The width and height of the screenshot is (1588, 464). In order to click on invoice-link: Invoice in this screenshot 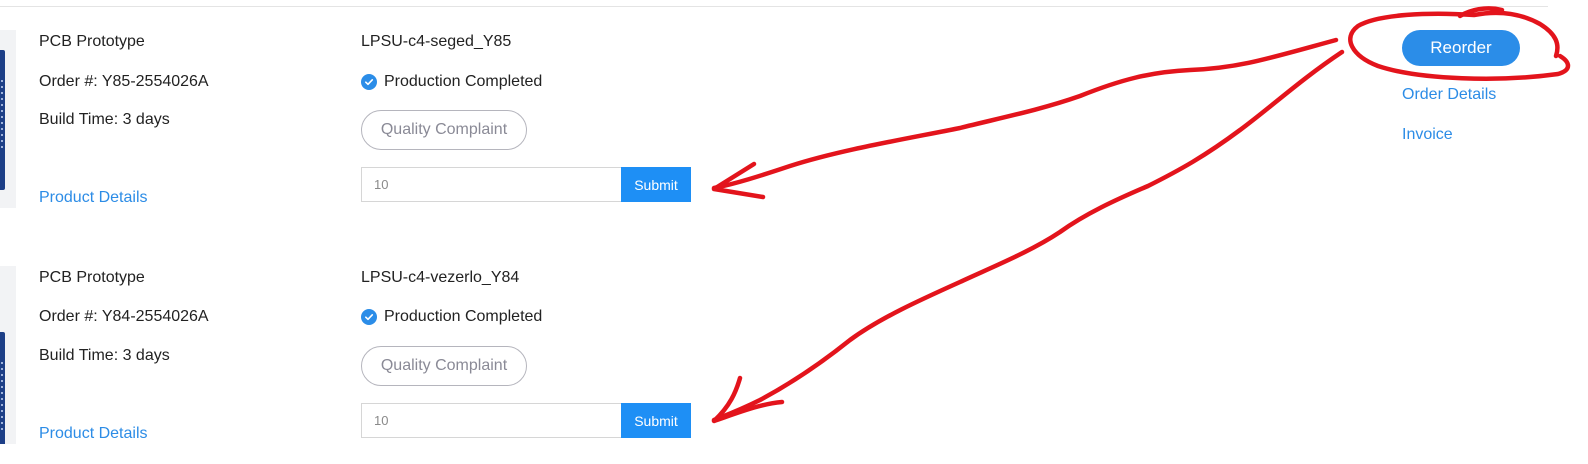, I will do `click(1427, 135)`.